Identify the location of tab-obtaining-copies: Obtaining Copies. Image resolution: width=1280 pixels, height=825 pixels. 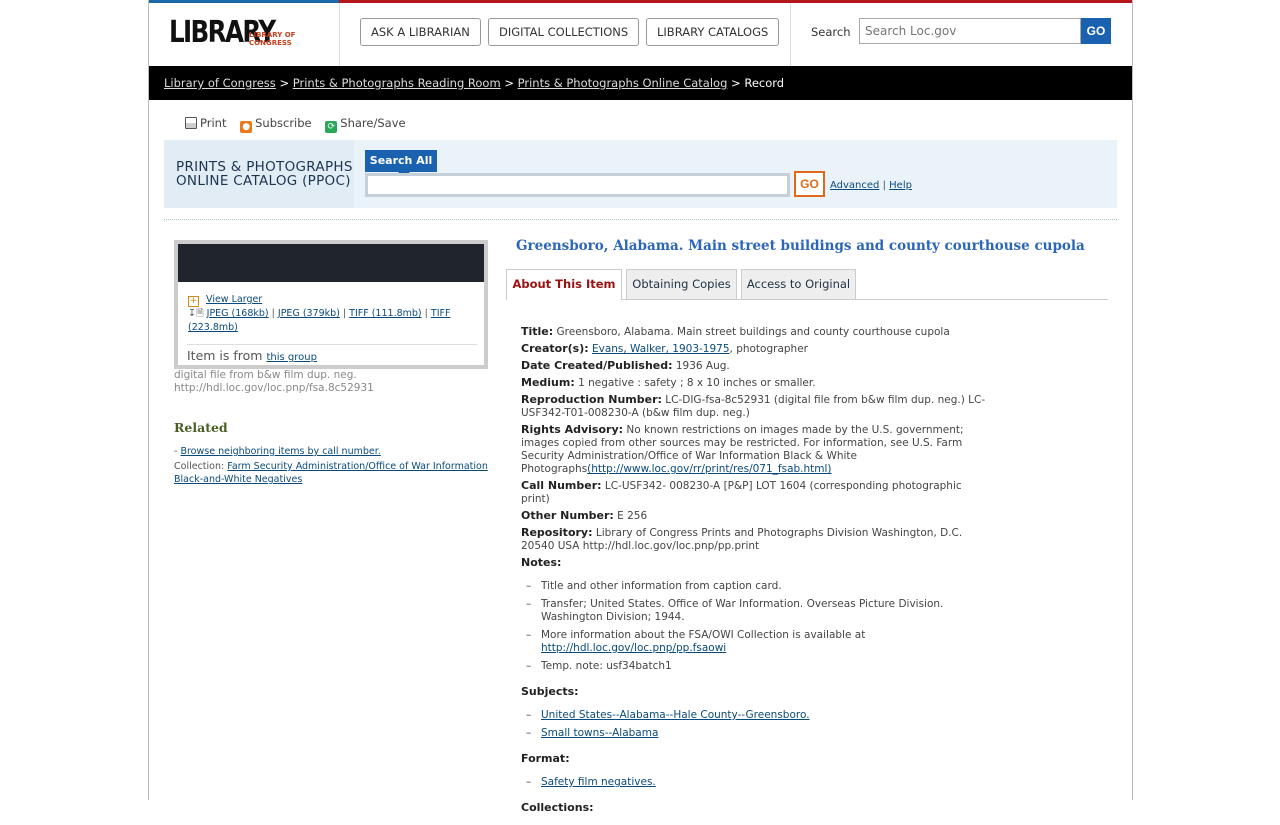
(681, 284).